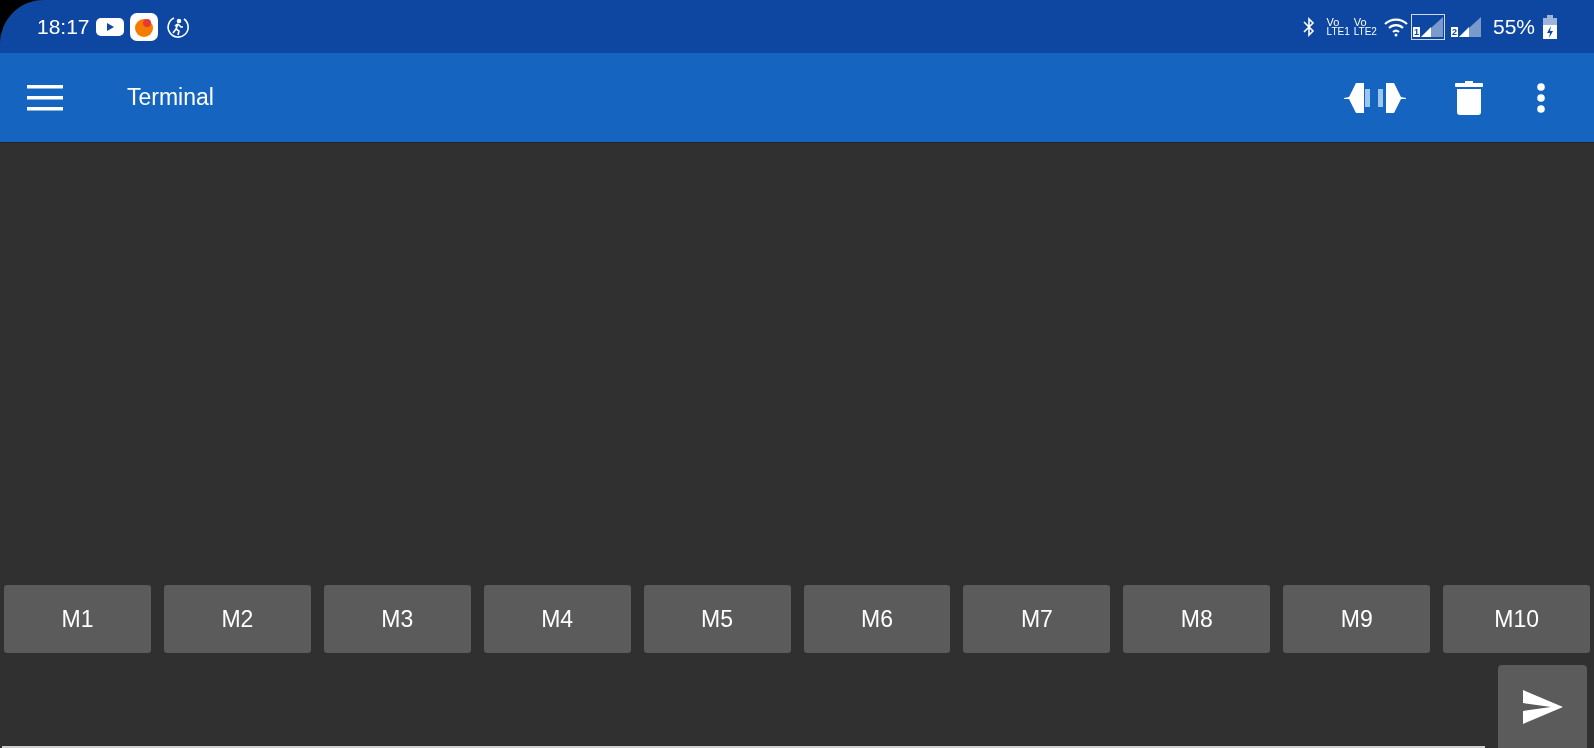 The width and height of the screenshot is (1594, 748). What do you see at coordinates (237, 619) in the screenshot?
I see `macro-button: M2` at bounding box center [237, 619].